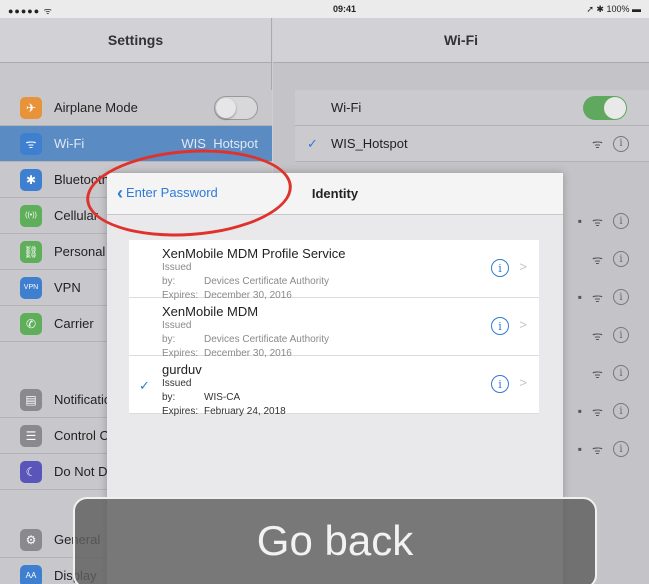 The width and height of the screenshot is (649, 584). I want to click on sidebar-item-label: Wi-Fi, so click(69, 143).